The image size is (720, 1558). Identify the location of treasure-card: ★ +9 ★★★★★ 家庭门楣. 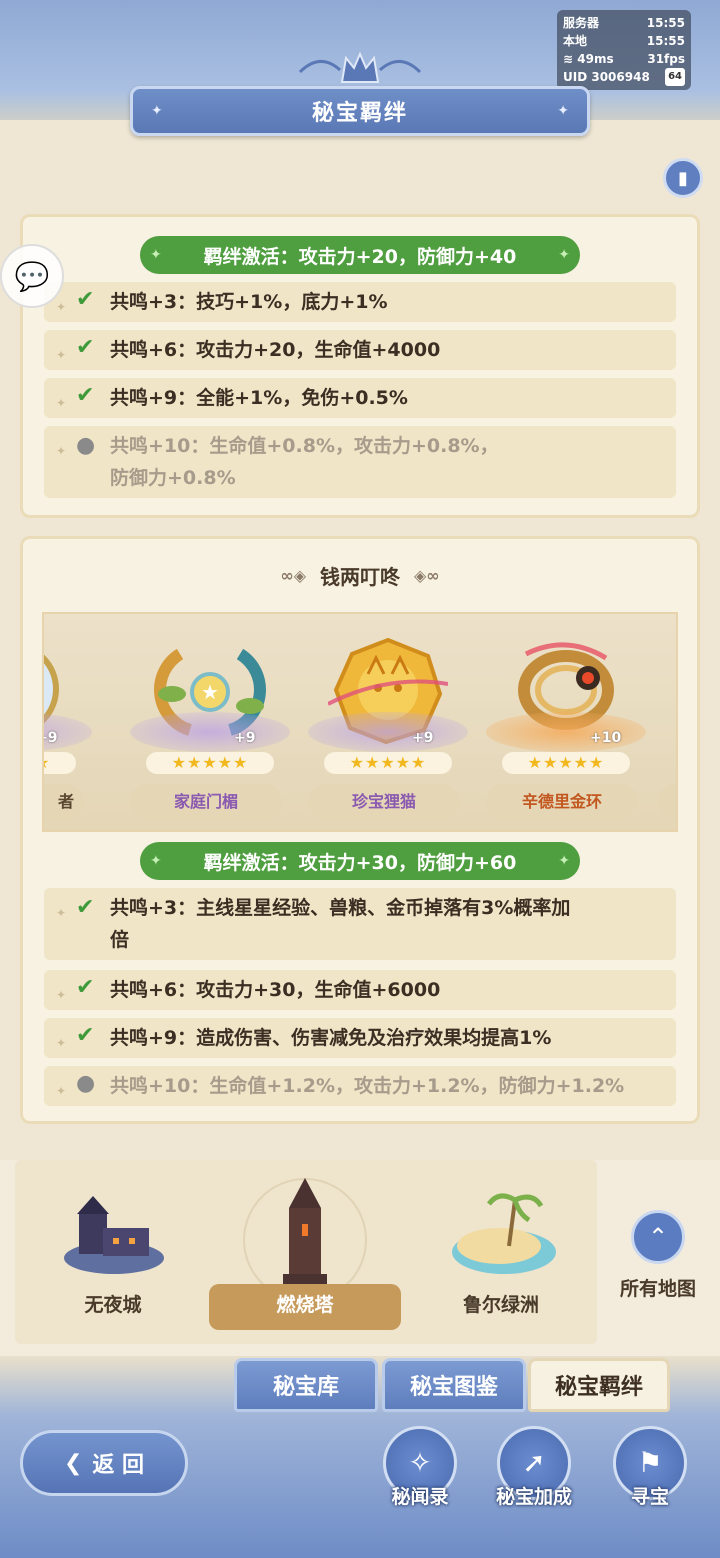
(215, 722).